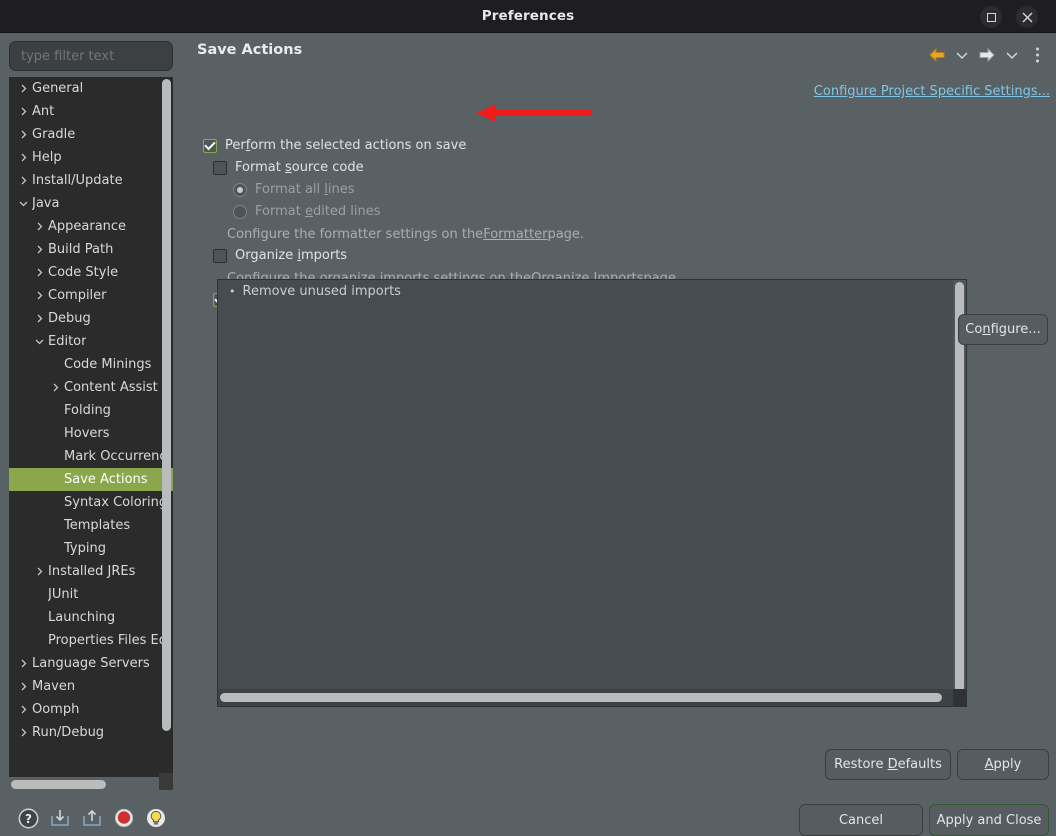 Image resolution: width=1056 pixels, height=836 pixels. I want to click on sidebar-item-save-actions: Save Actions, so click(91, 479).